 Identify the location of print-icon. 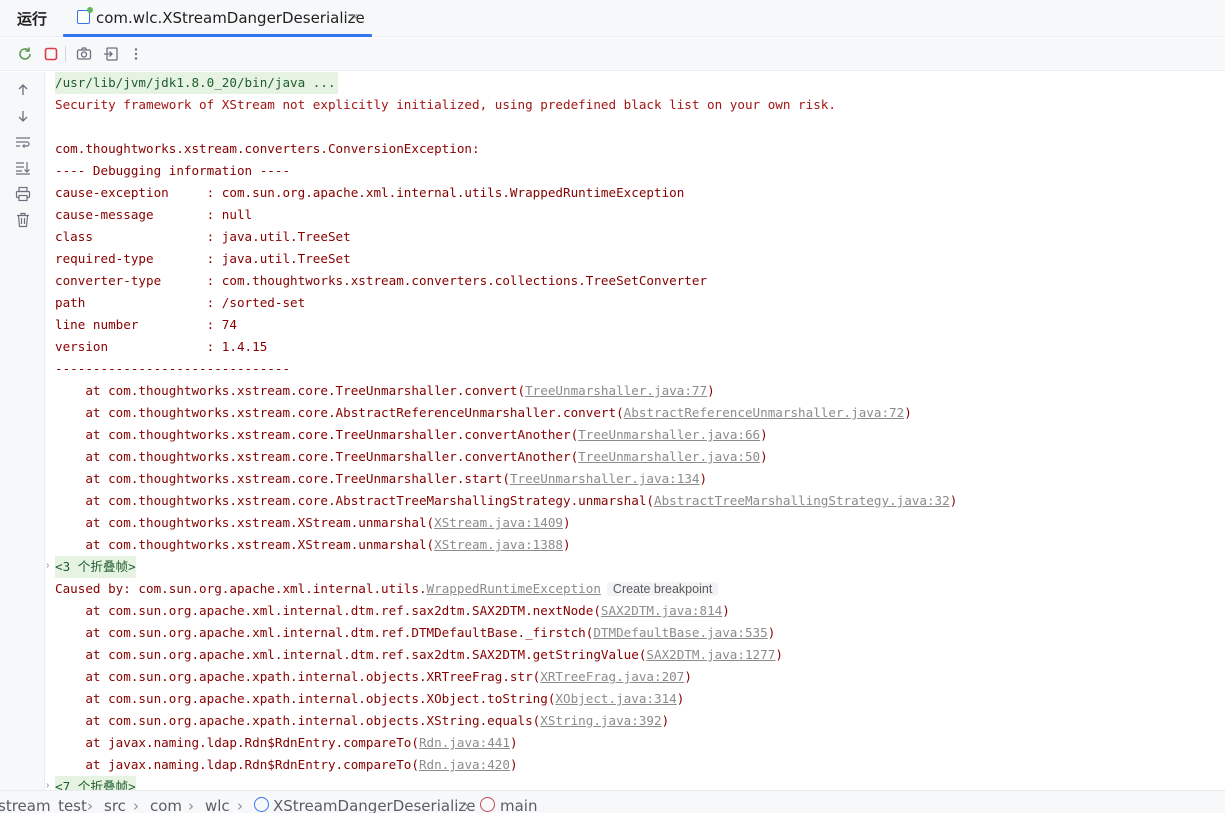
(23, 194).